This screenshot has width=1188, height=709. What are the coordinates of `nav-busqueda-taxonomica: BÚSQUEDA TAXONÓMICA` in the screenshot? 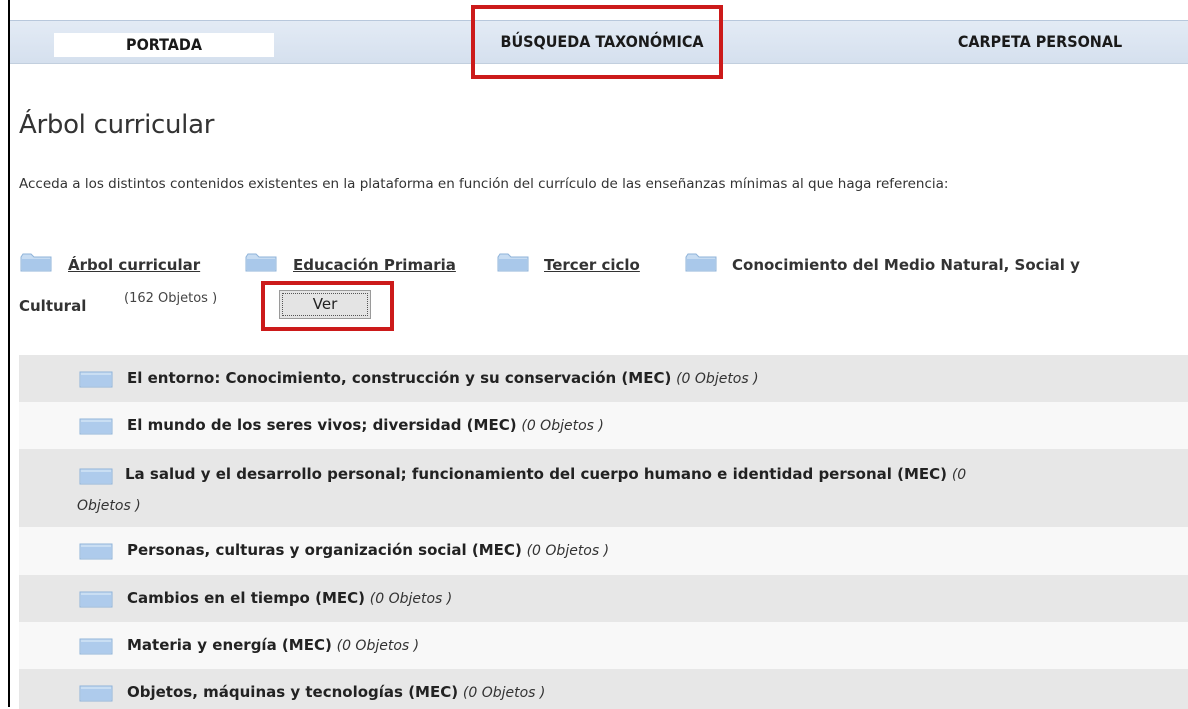 It's located at (602, 42).